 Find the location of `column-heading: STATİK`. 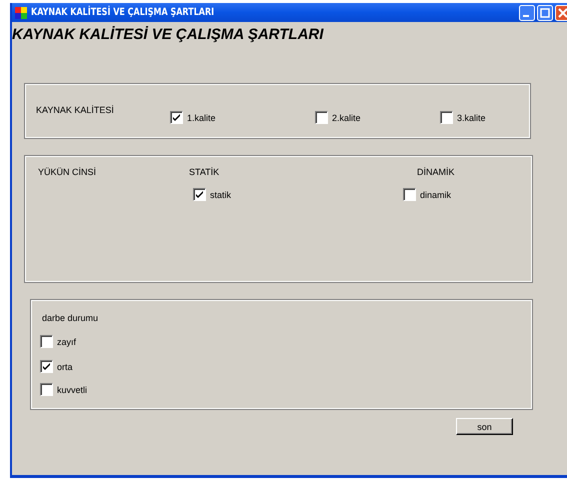

column-heading: STATİK is located at coordinates (204, 172).